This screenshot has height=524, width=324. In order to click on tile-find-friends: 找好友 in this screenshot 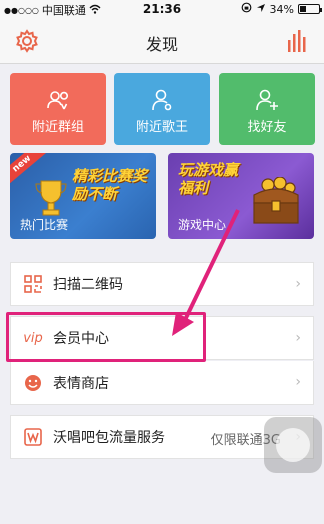, I will do `click(267, 109)`.